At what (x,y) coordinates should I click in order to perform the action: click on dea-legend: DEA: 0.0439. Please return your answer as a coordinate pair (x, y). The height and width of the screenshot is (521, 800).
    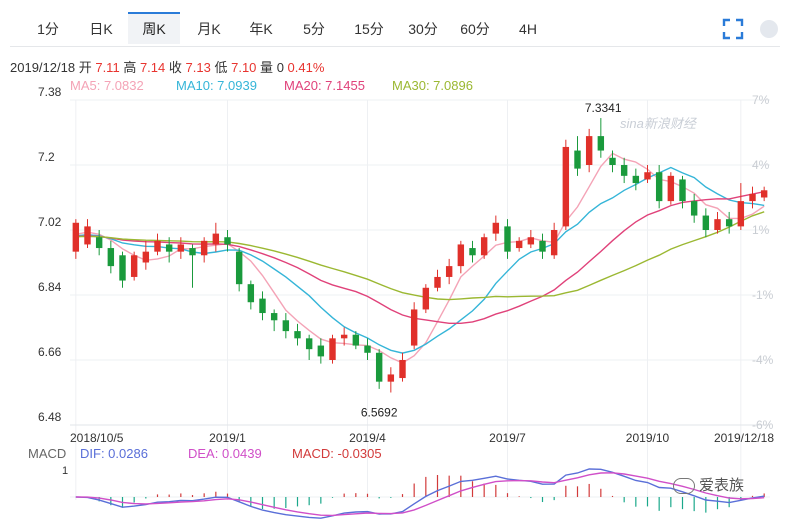
    Looking at the image, I should click on (225, 453).